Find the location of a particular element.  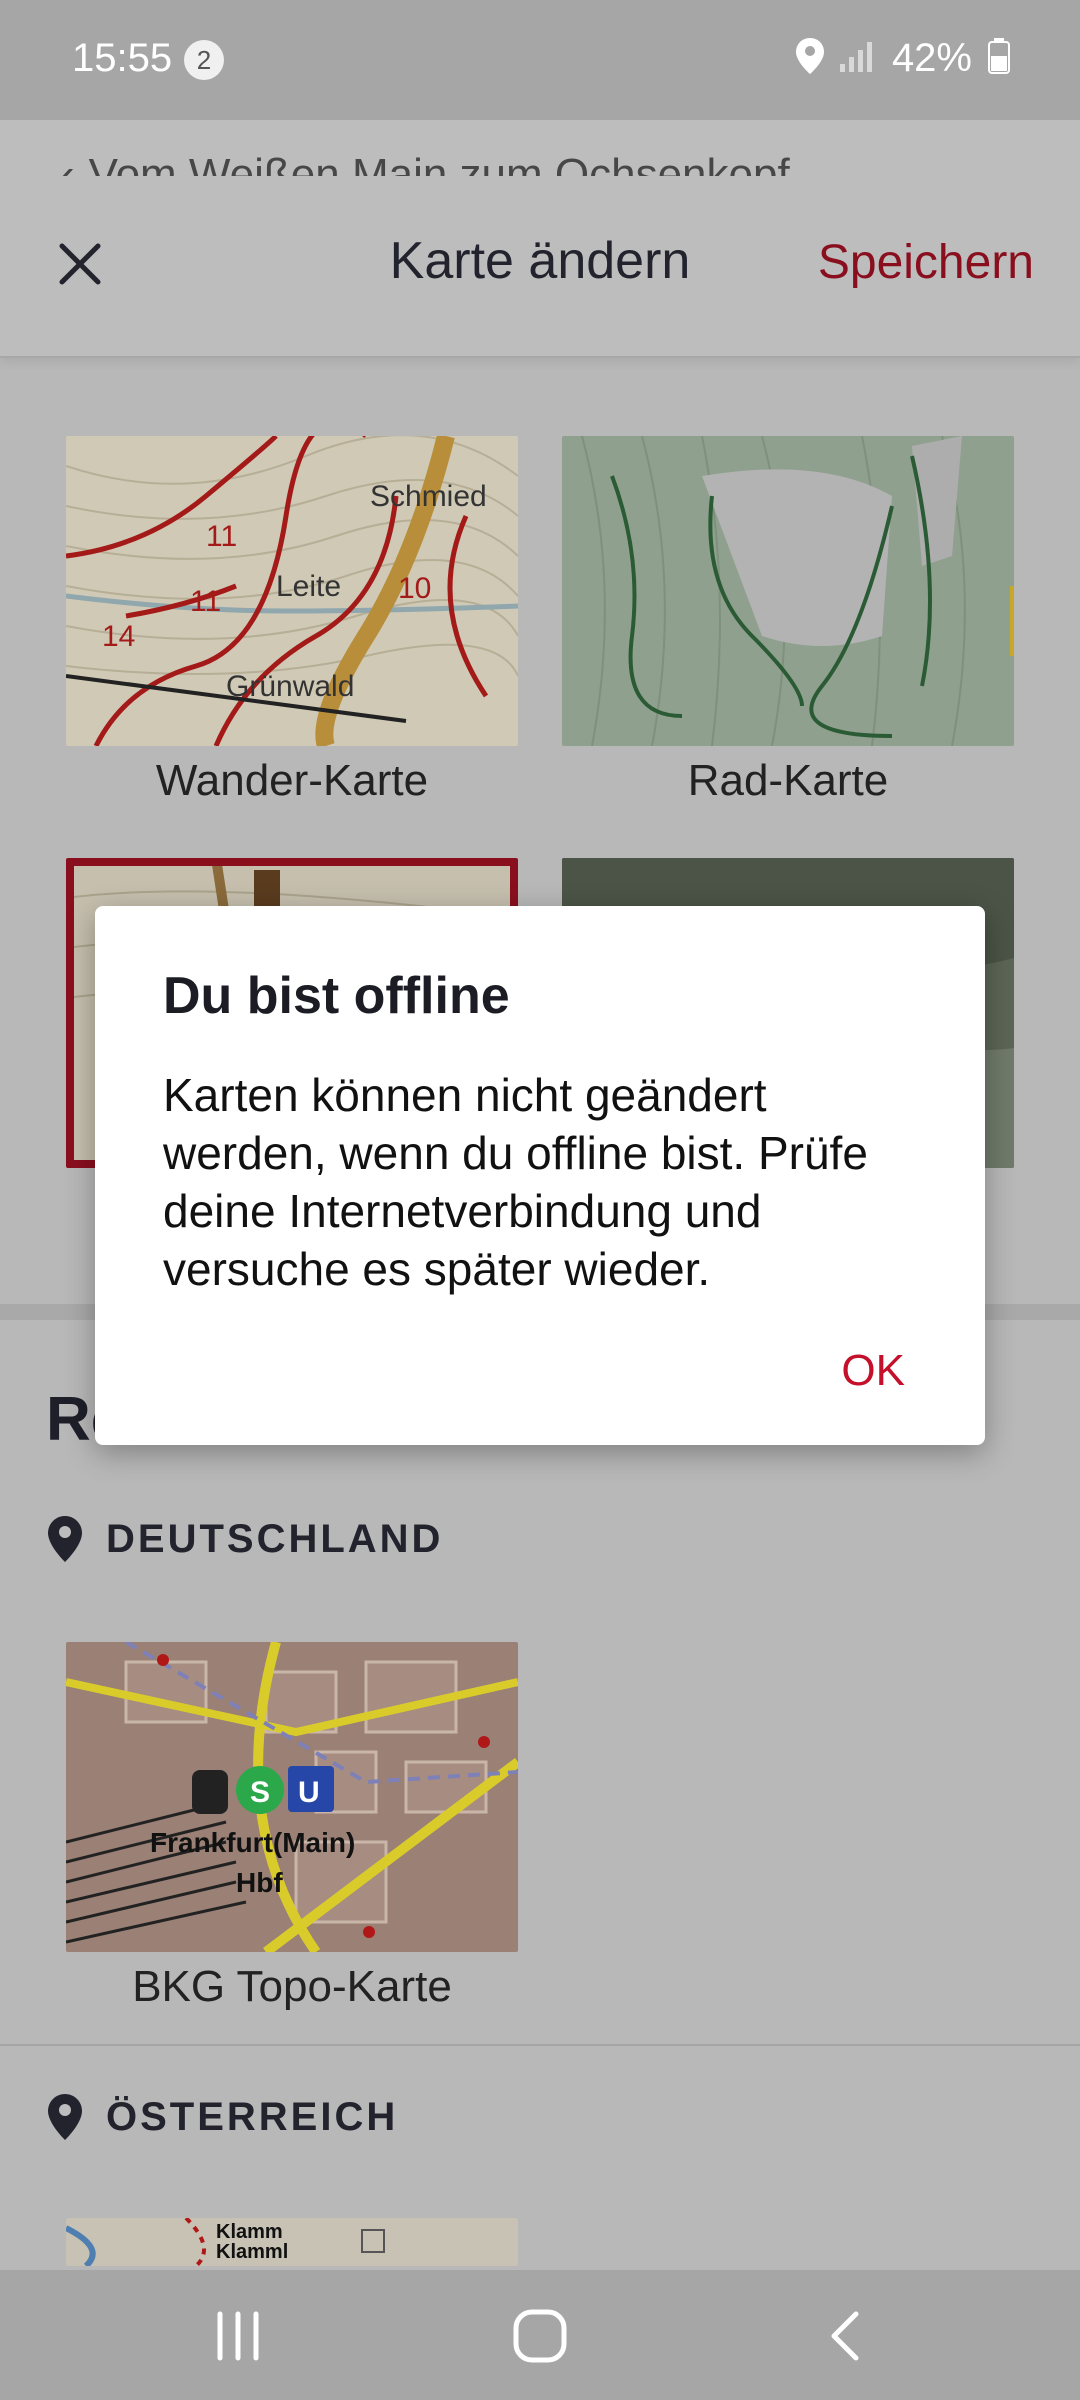

back-button is located at coordinates (844, 2336).